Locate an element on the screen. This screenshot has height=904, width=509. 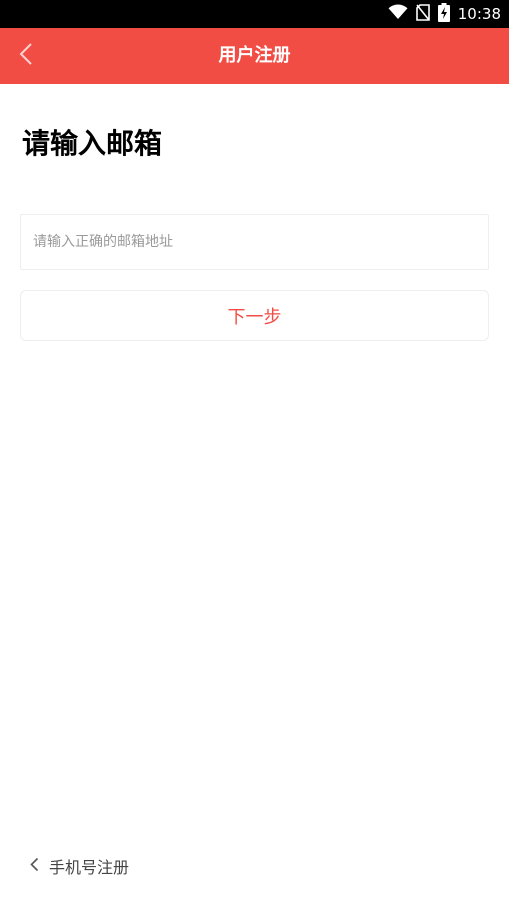
phone-register-link: 手机号注册 is located at coordinates (79, 866).